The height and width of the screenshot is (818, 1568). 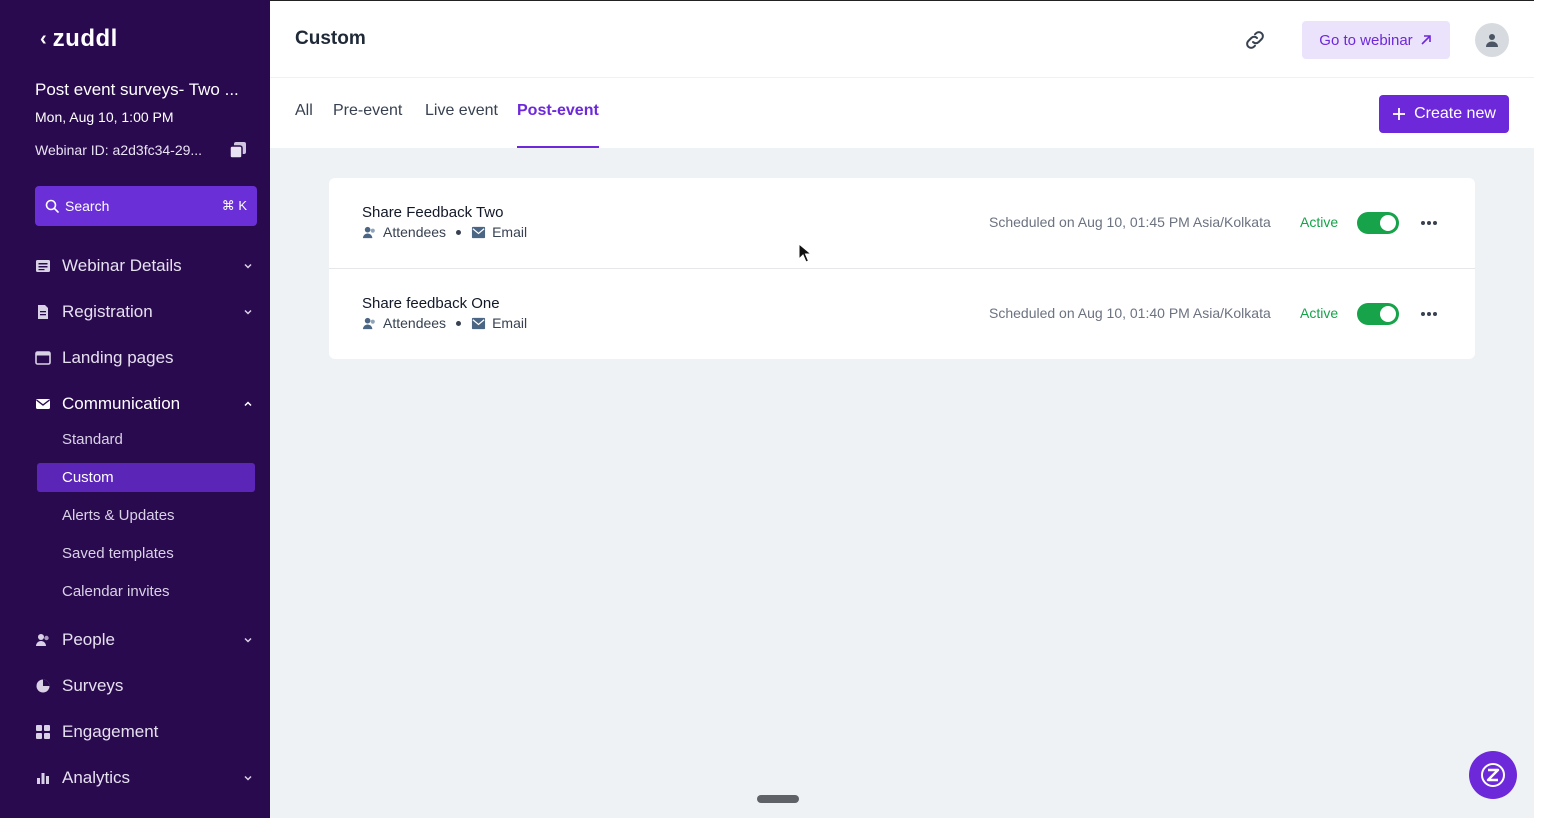 What do you see at coordinates (433, 212) in the screenshot?
I see `item-title: Share Feedback Two` at bounding box center [433, 212].